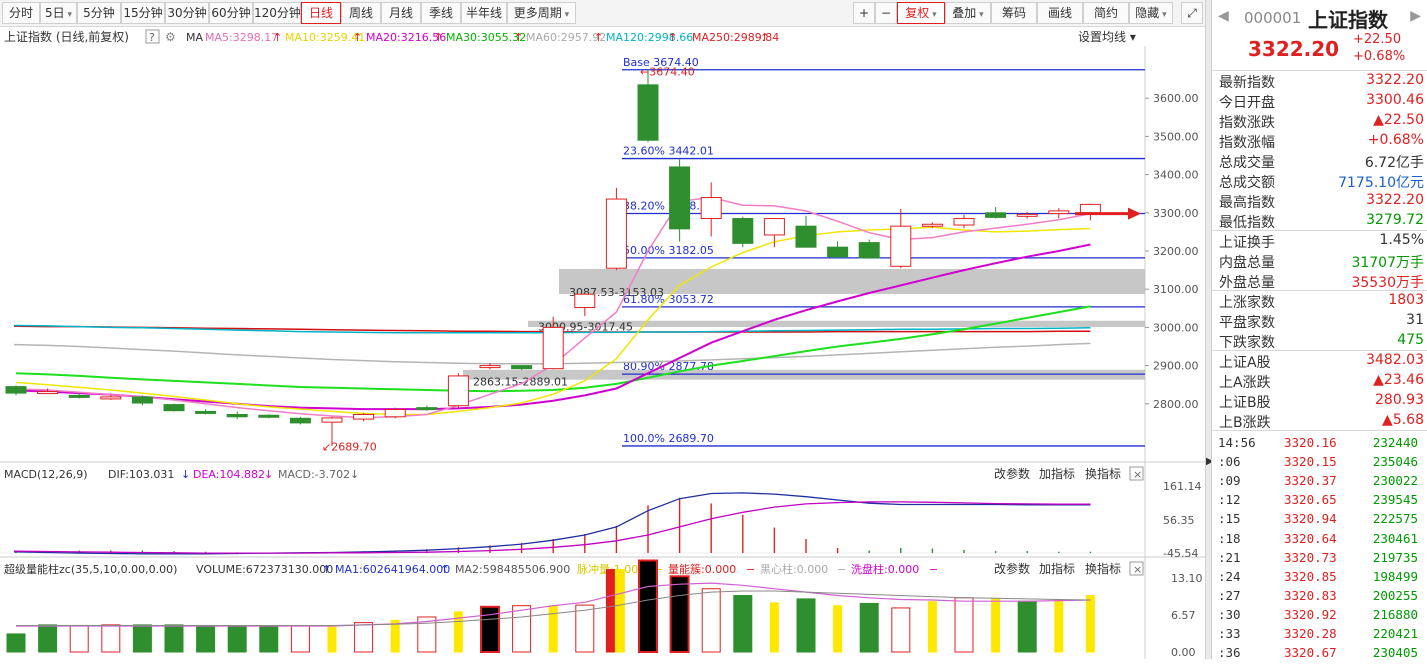 The width and height of the screenshot is (1427, 664). I want to click on period-2-button: 5分钟, so click(99, 13).